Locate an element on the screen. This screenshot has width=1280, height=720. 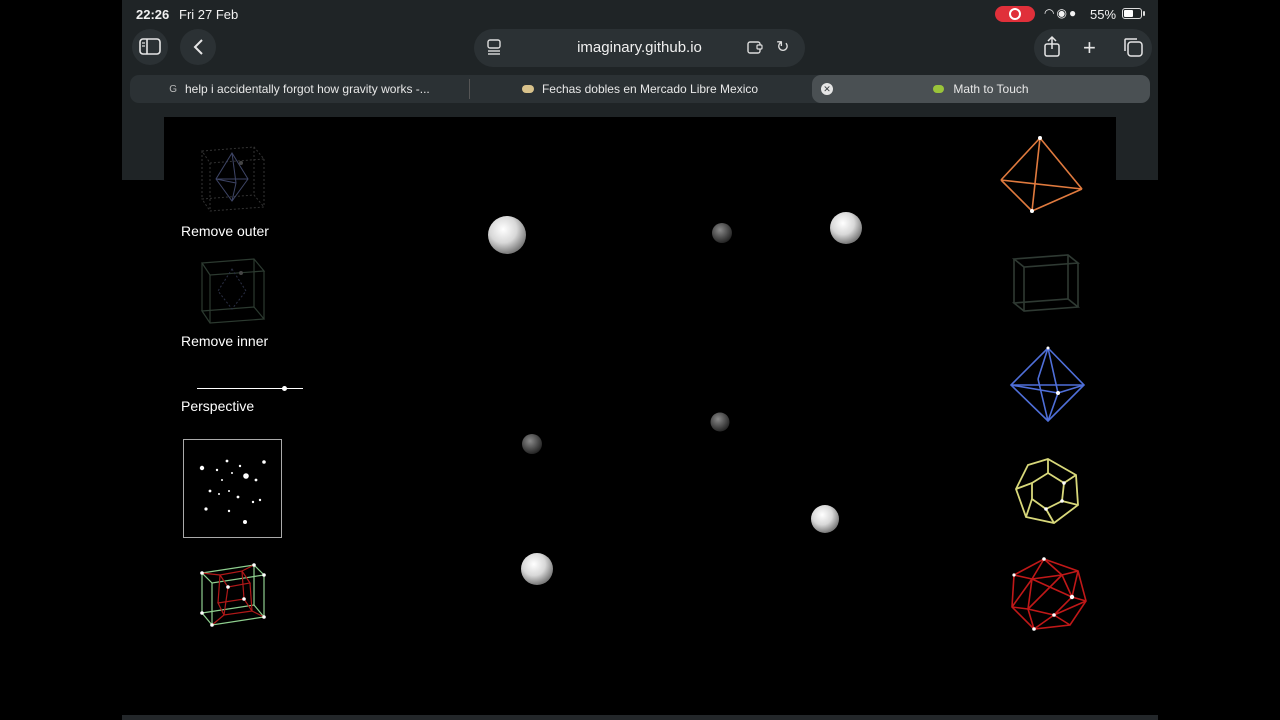
location-icon: ◉ is located at coordinates (1062, 13).